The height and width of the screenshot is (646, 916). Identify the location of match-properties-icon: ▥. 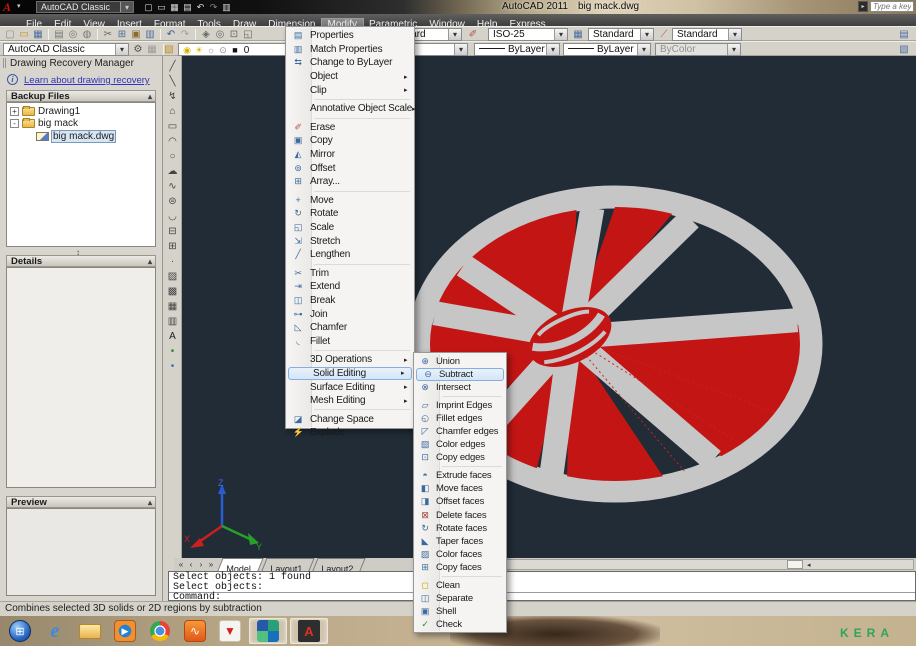
(150, 34).